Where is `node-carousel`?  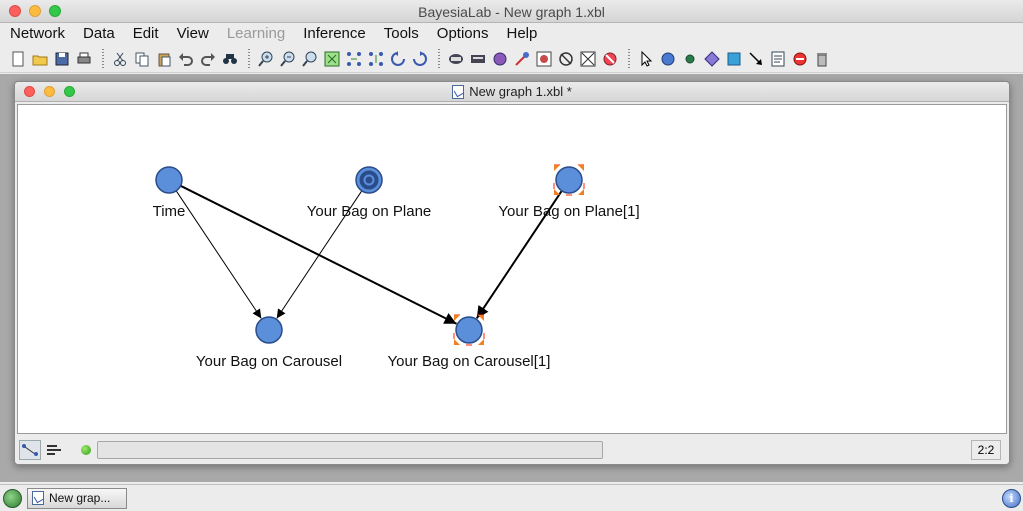 node-carousel is located at coordinates (269, 330).